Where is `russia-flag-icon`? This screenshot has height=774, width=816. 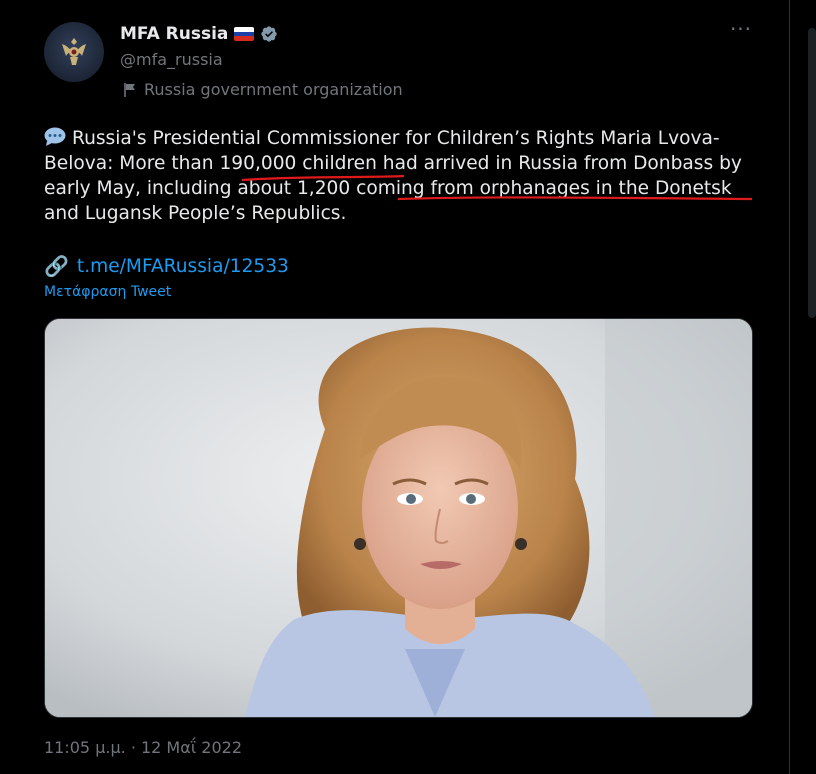
russia-flag-icon is located at coordinates (244, 34).